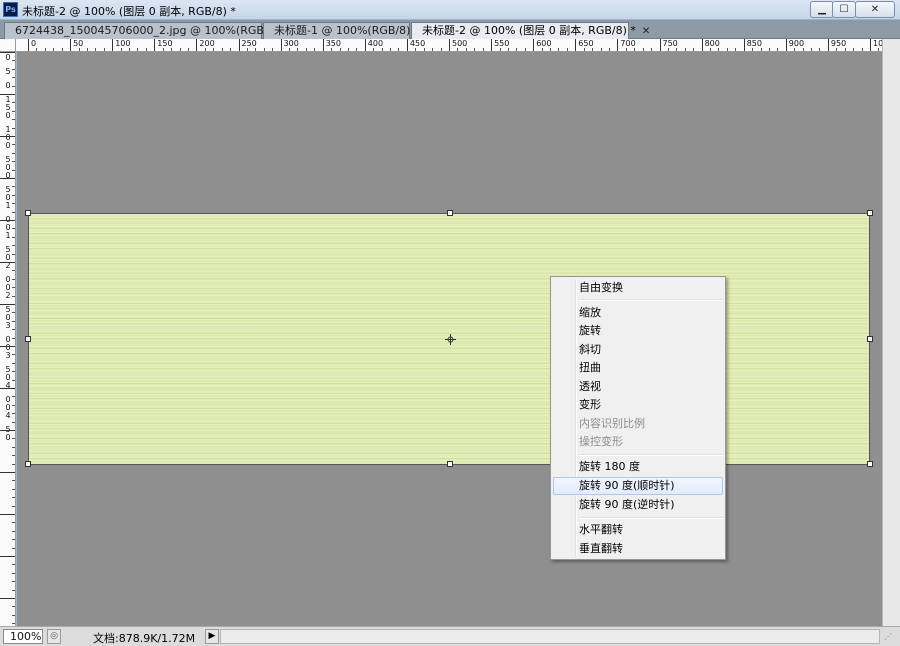 The height and width of the screenshot is (646, 900). I want to click on menu-item-warp: 变形, so click(638, 405).